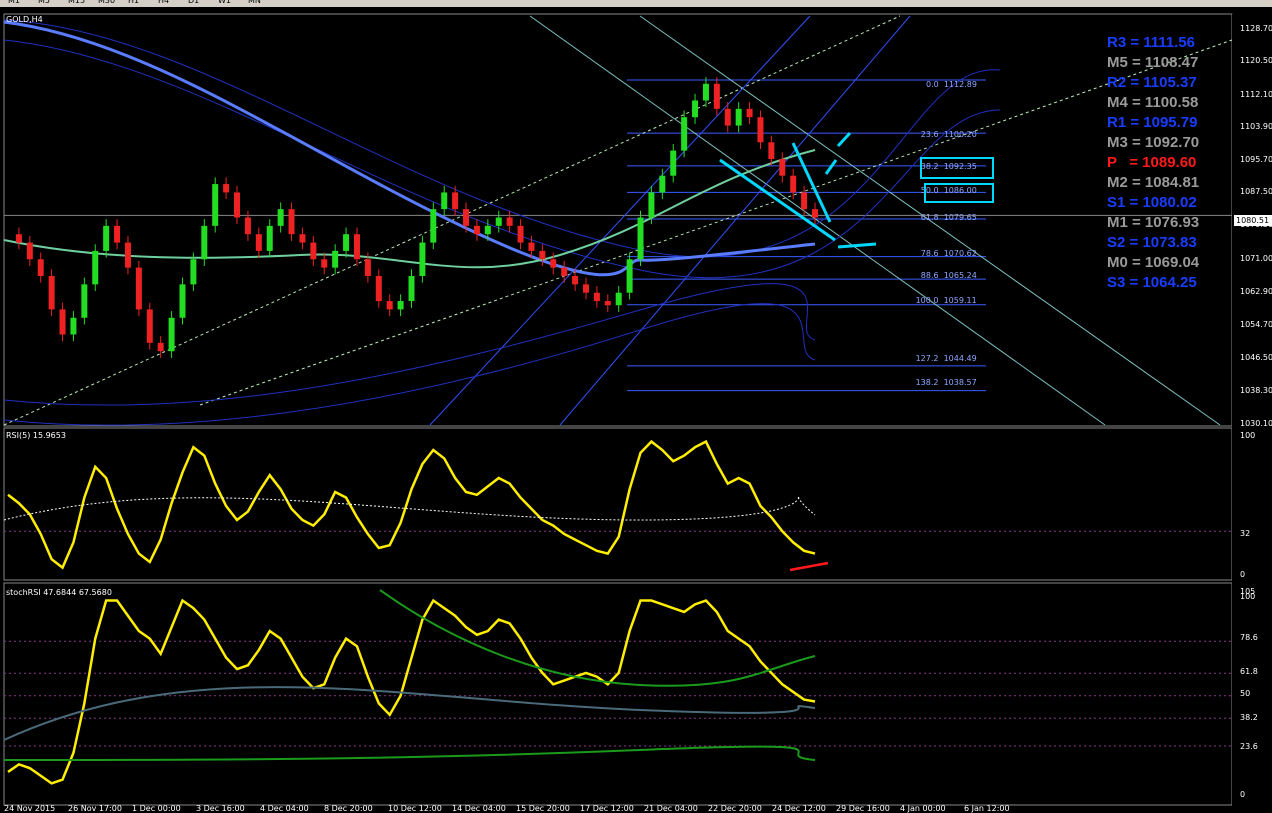 The width and height of the screenshot is (1272, 813). What do you see at coordinates (932, 84) in the screenshot?
I see `fib-level: 0.0` at bounding box center [932, 84].